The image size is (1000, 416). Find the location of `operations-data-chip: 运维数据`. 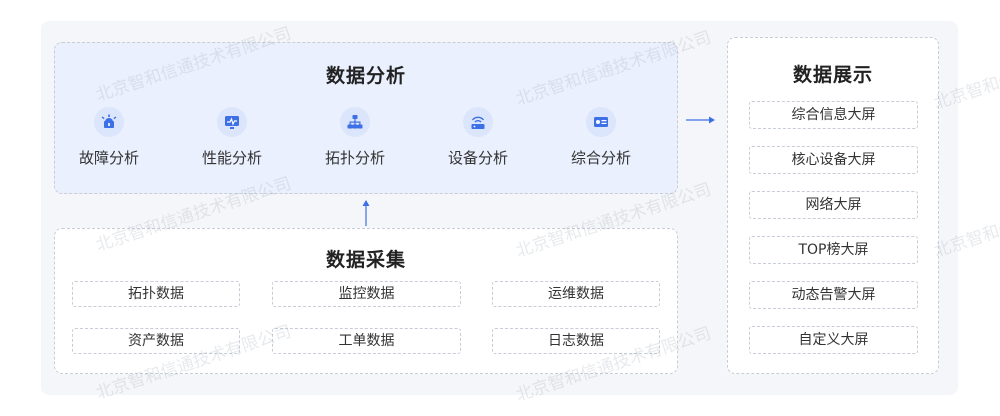

operations-data-chip: 运维数据 is located at coordinates (576, 294).